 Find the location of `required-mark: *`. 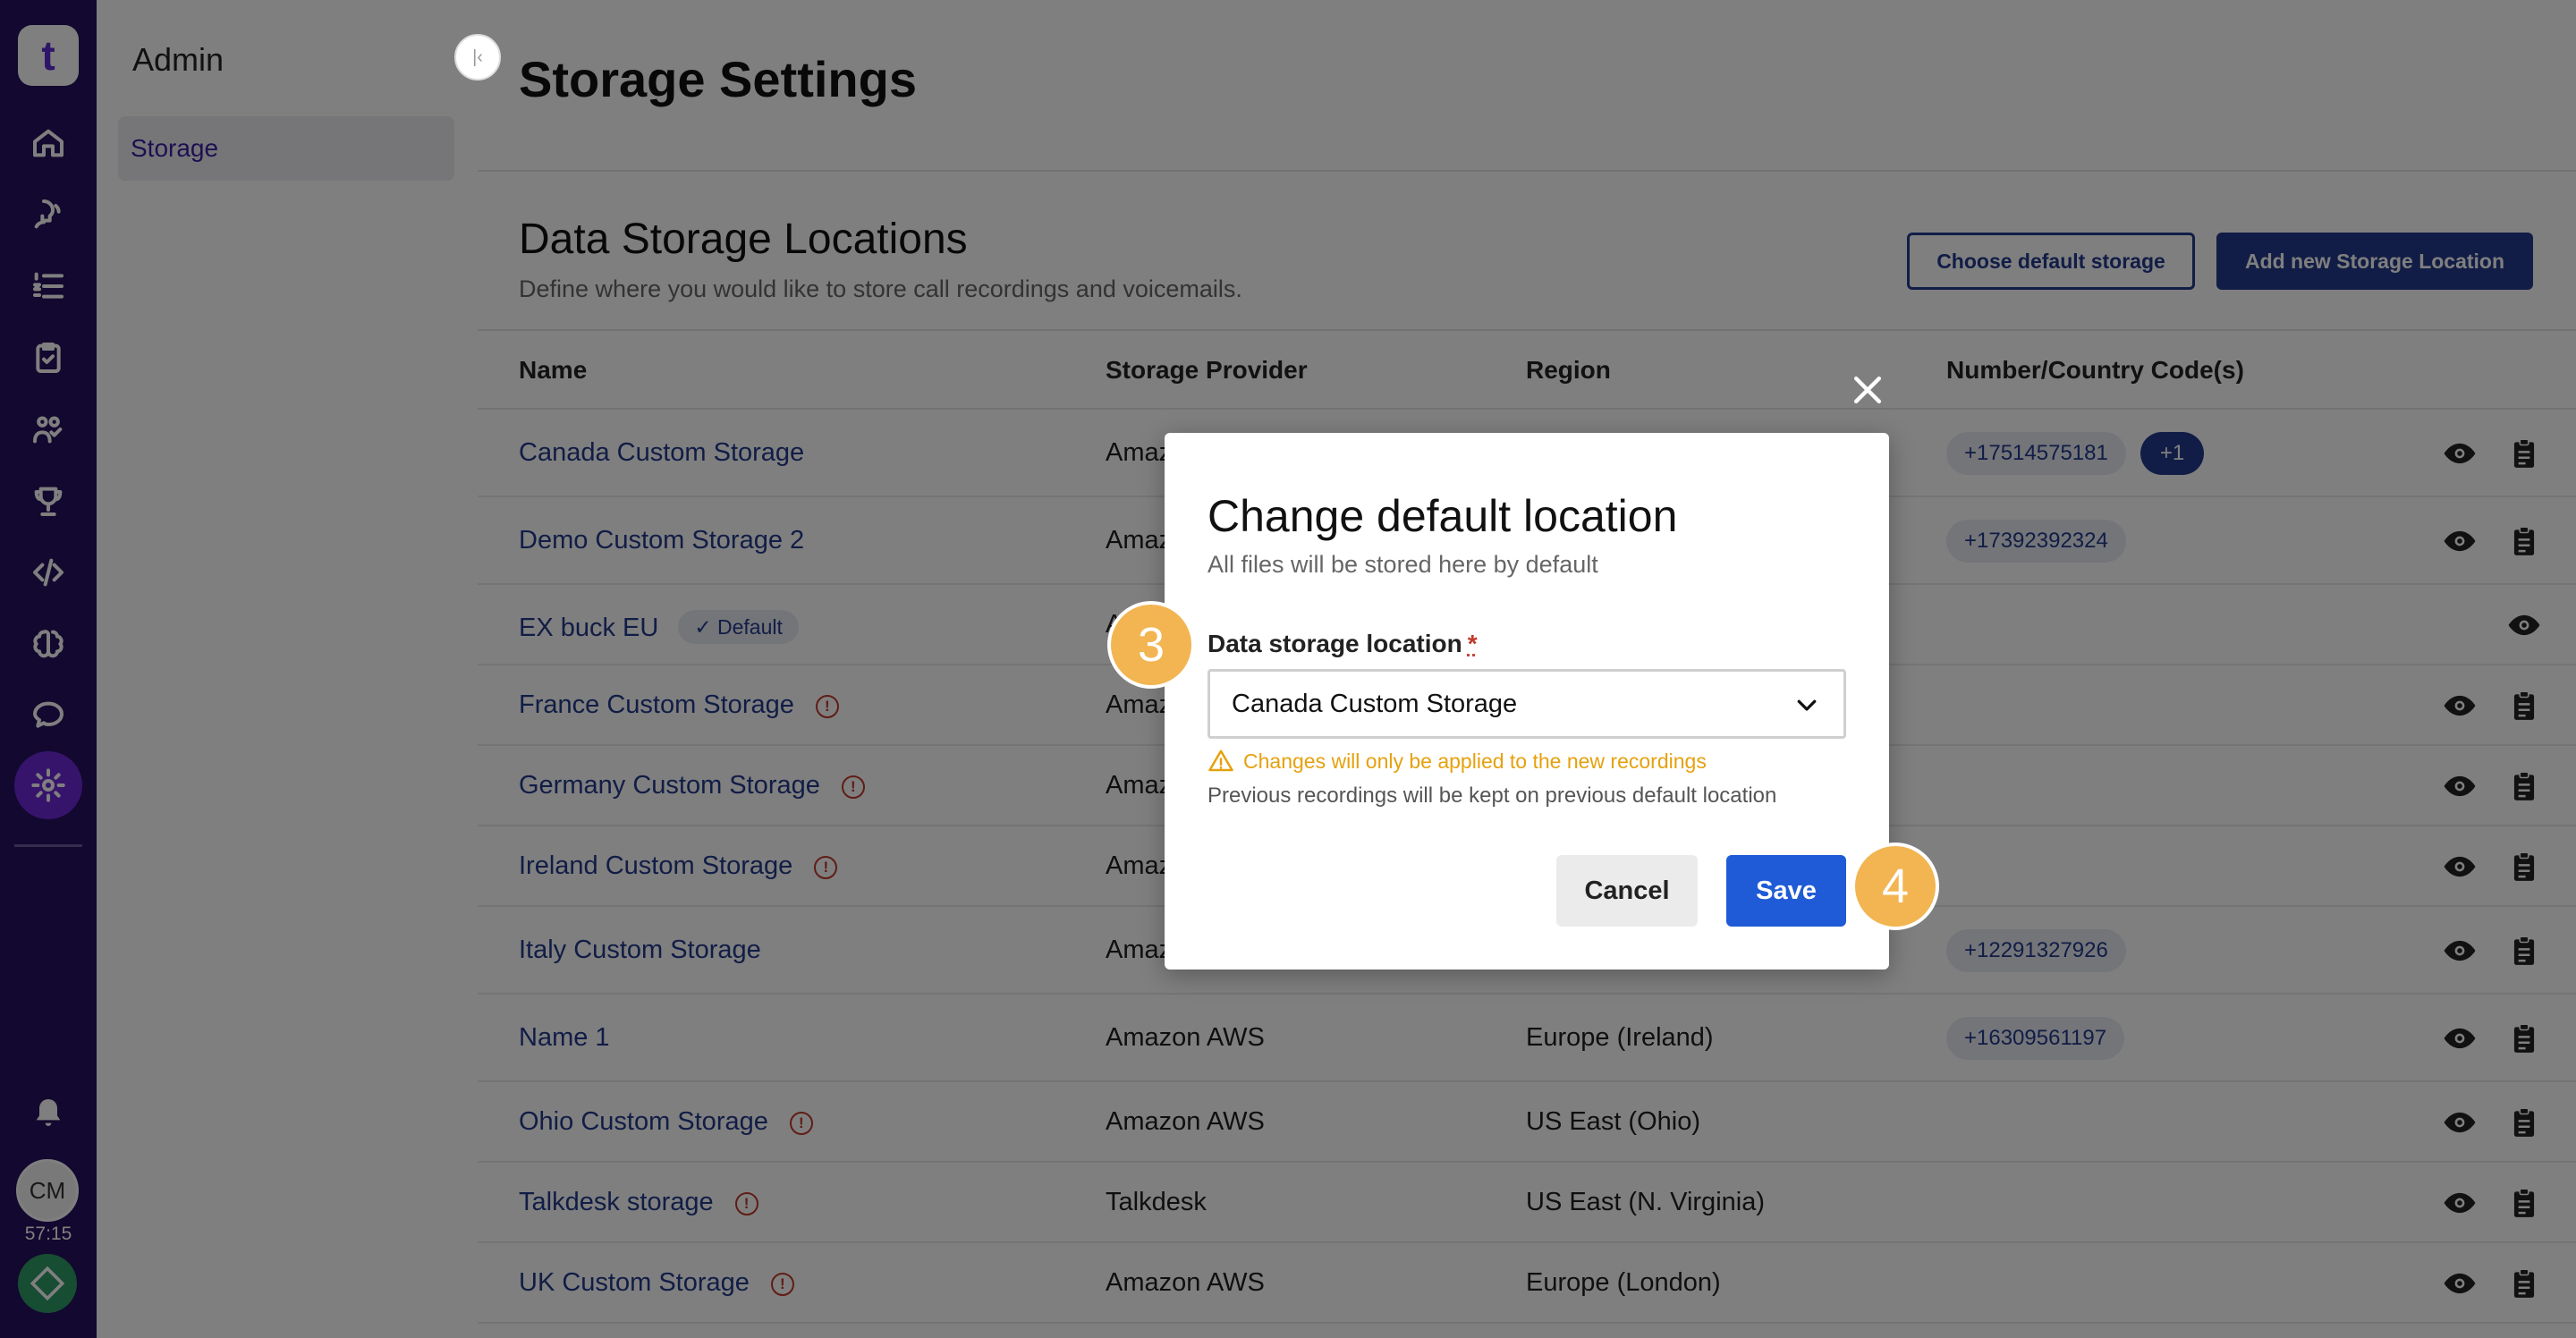

required-mark: * is located at coordinates (1472, 643).